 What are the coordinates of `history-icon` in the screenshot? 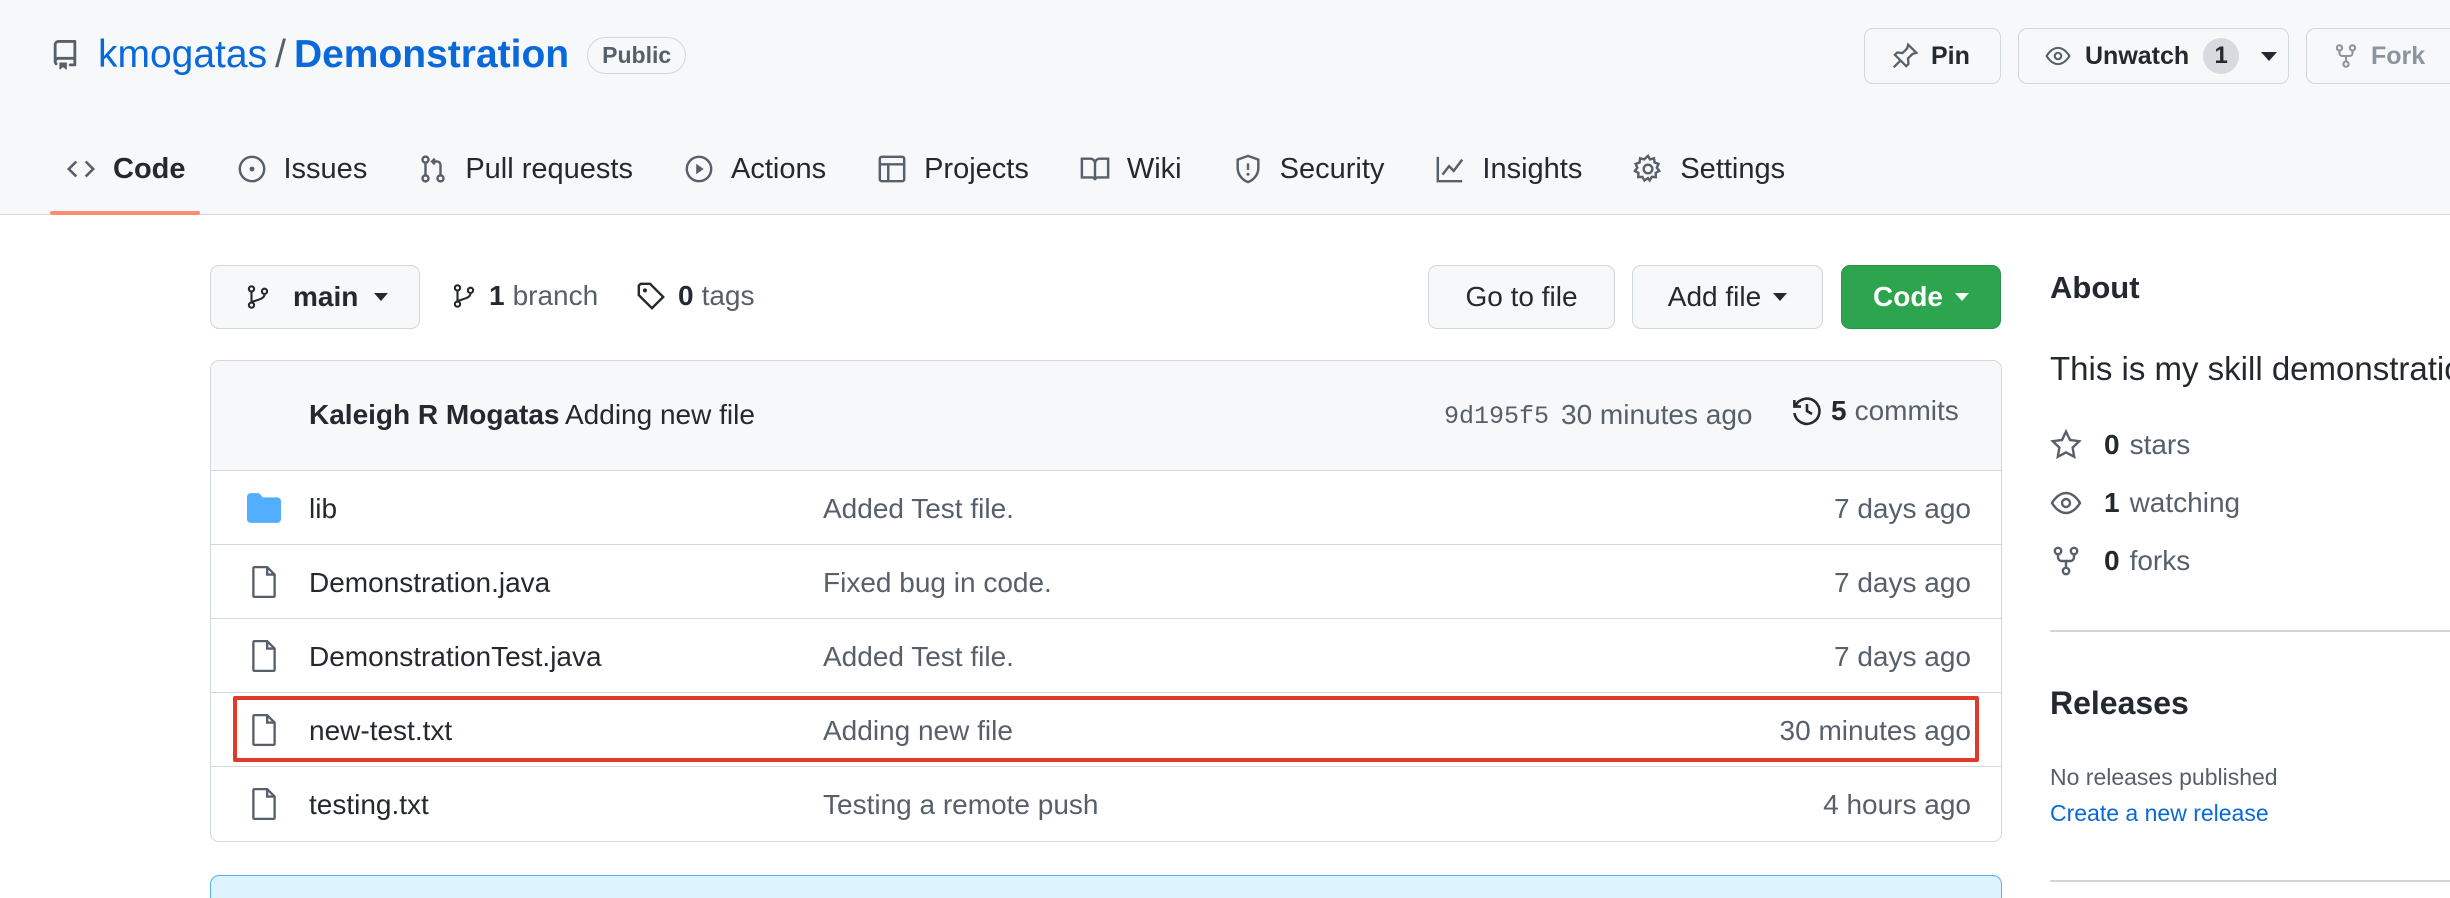 It's located at (1807, 411).